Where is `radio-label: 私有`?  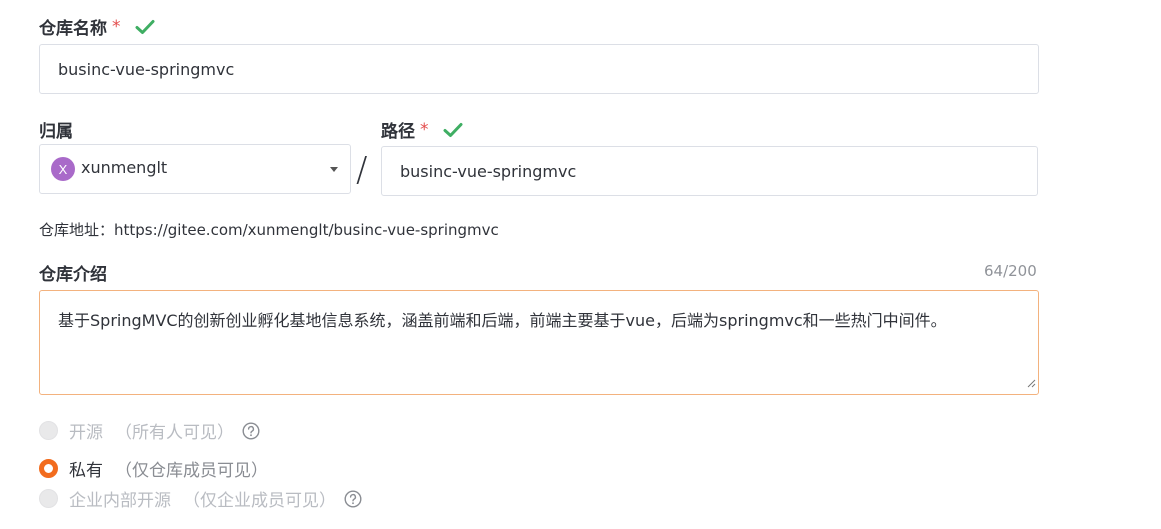
radio-label: 私有 is located at coordinates (86, 471).